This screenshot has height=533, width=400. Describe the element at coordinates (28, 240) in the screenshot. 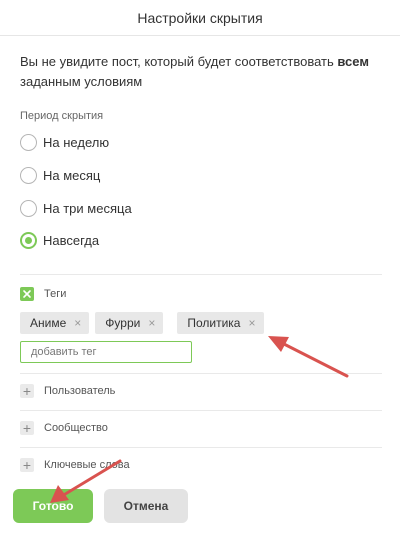

I see `radio-circle-checked` at that location.